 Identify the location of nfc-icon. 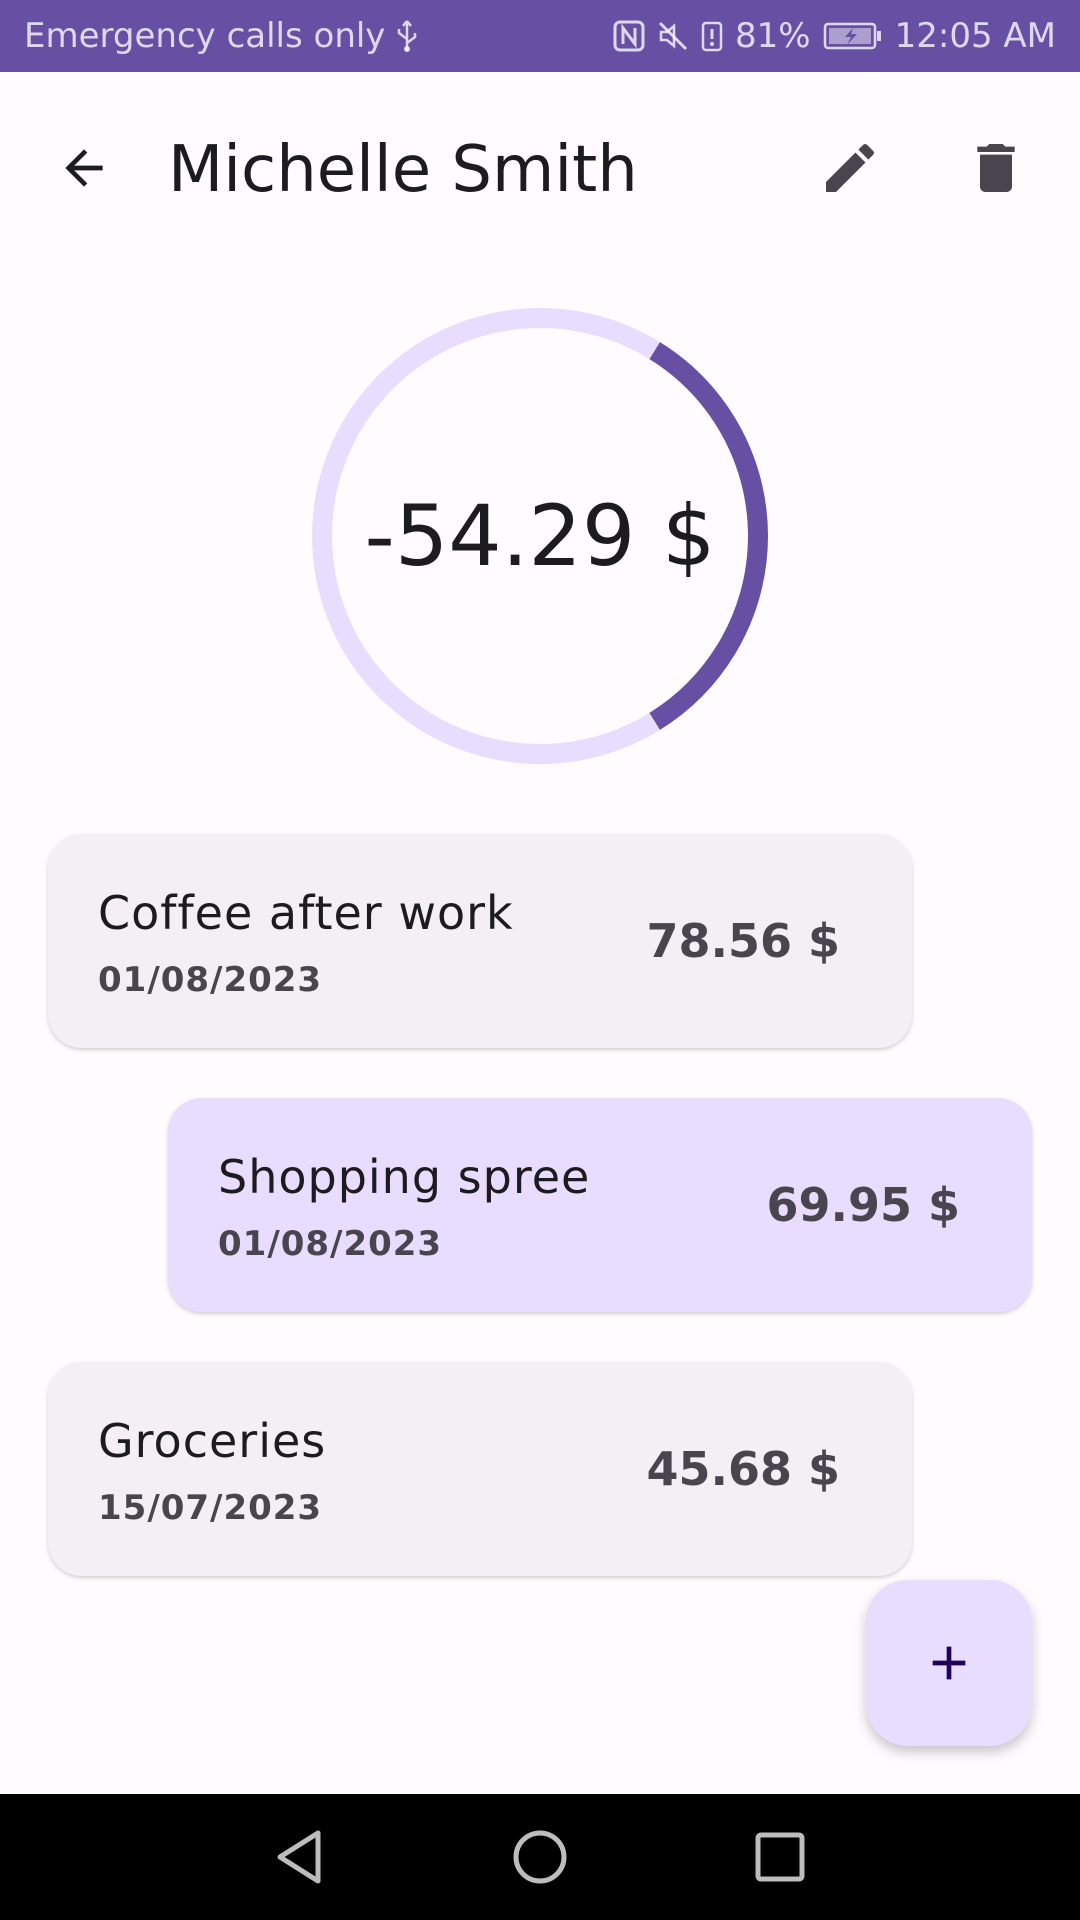
(629, 36).